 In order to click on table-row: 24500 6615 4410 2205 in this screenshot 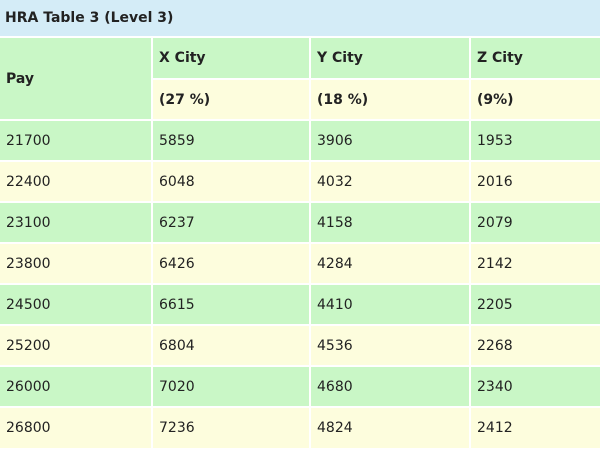, I will do `click(300, 305)`.